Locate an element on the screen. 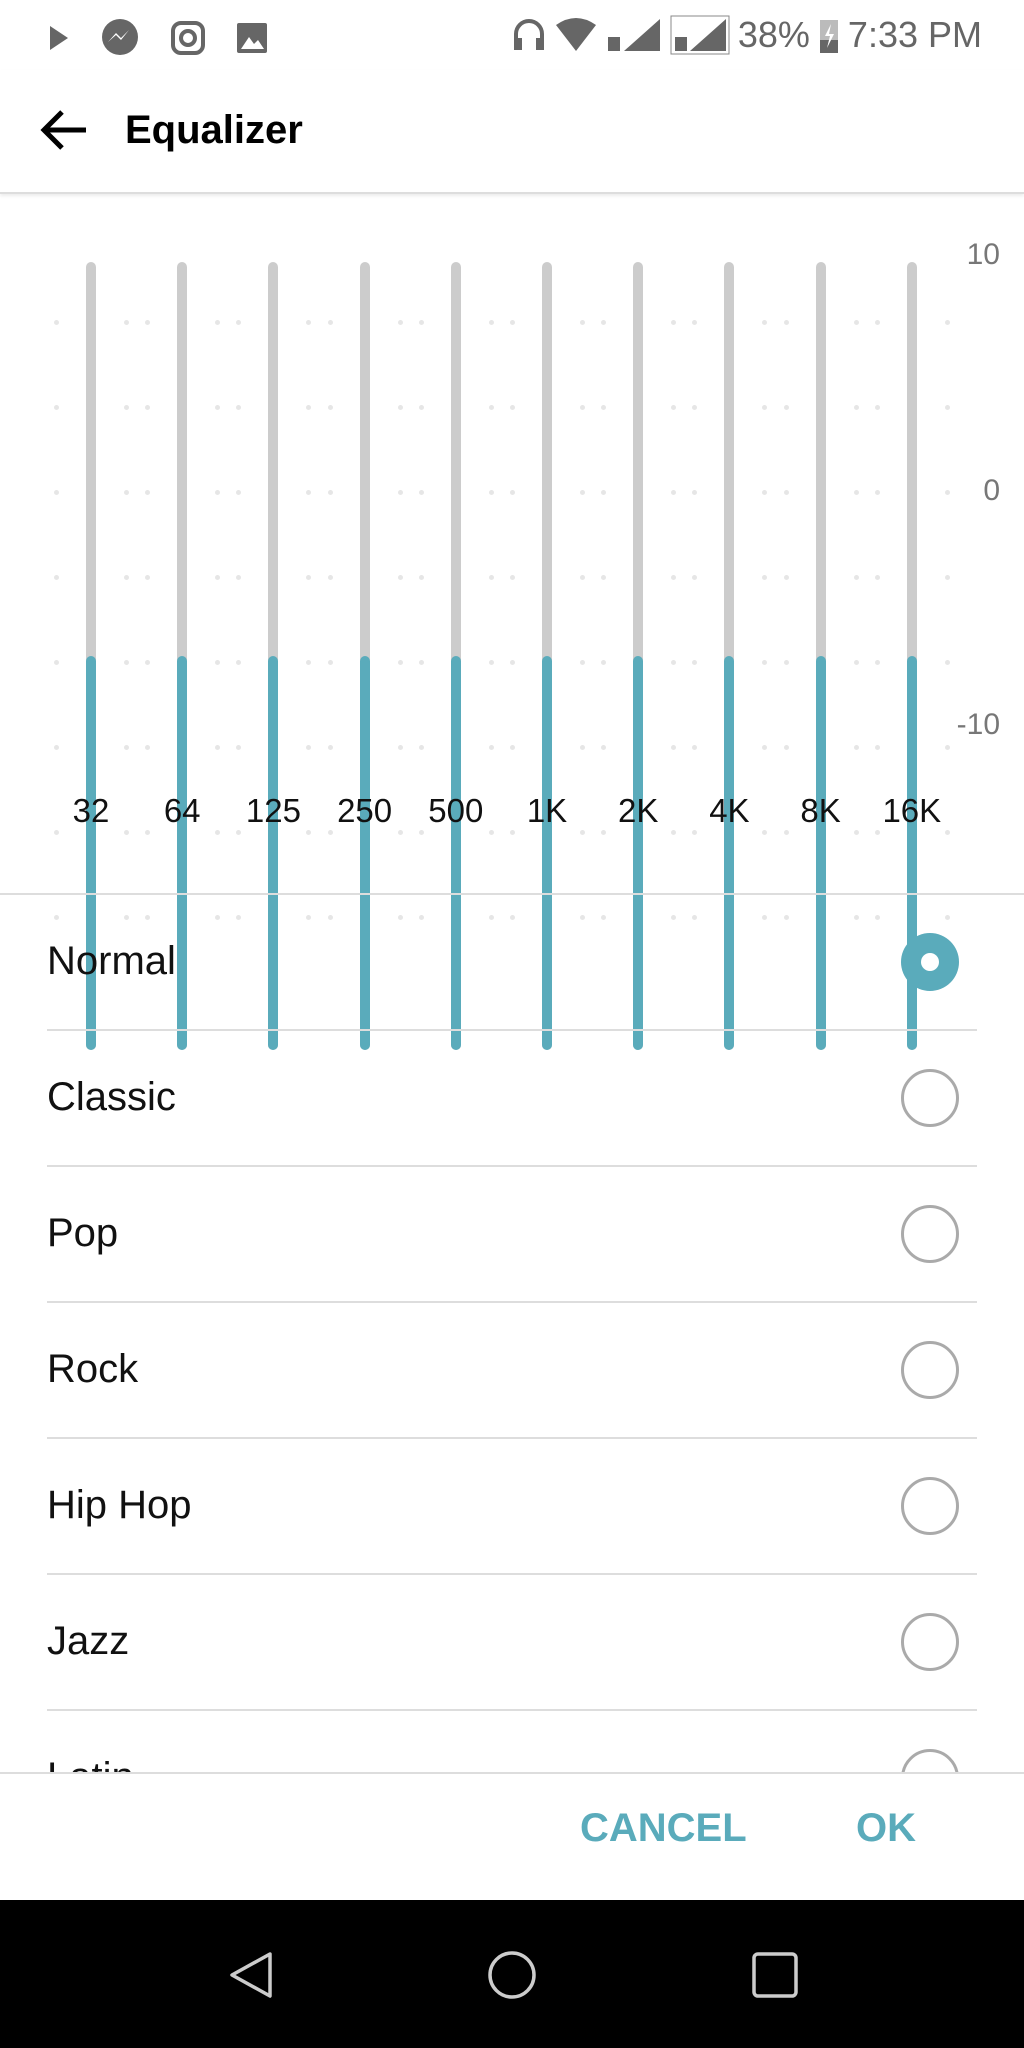  arrow-left-icon is located at coordinates (64, 130).